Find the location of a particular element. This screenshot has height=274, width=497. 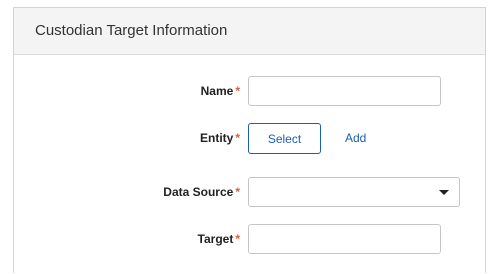

name-input is located at coordinates (344, 91).